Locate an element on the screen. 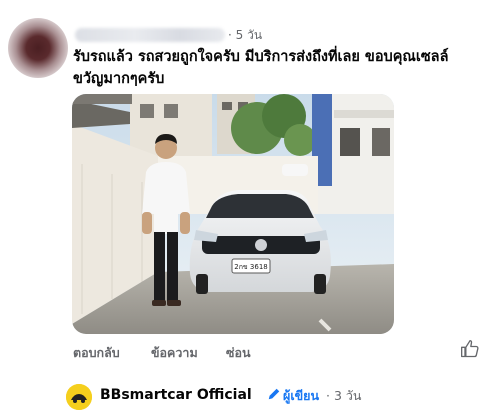 The width and height of the screenshot is (500, 410). hide-action: ซ่อน is located at coordinates (238, 353).